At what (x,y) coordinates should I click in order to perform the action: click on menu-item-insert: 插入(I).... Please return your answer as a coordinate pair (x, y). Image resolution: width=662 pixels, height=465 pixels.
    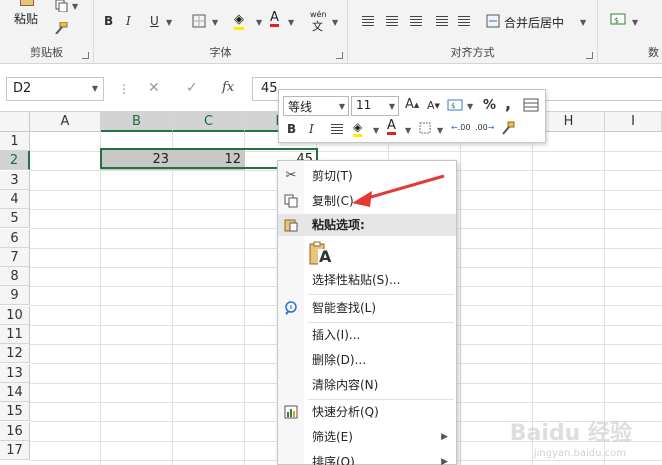
    Looking at the image, I should click on (367, 335).